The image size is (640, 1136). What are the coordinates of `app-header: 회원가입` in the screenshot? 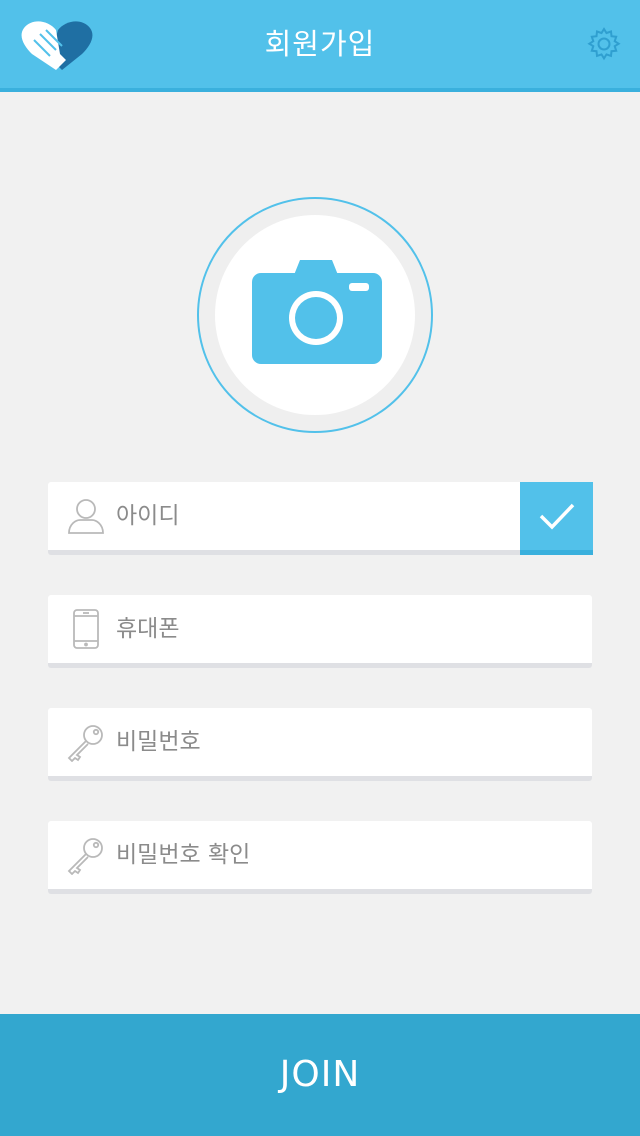 It's located at (320, 46).